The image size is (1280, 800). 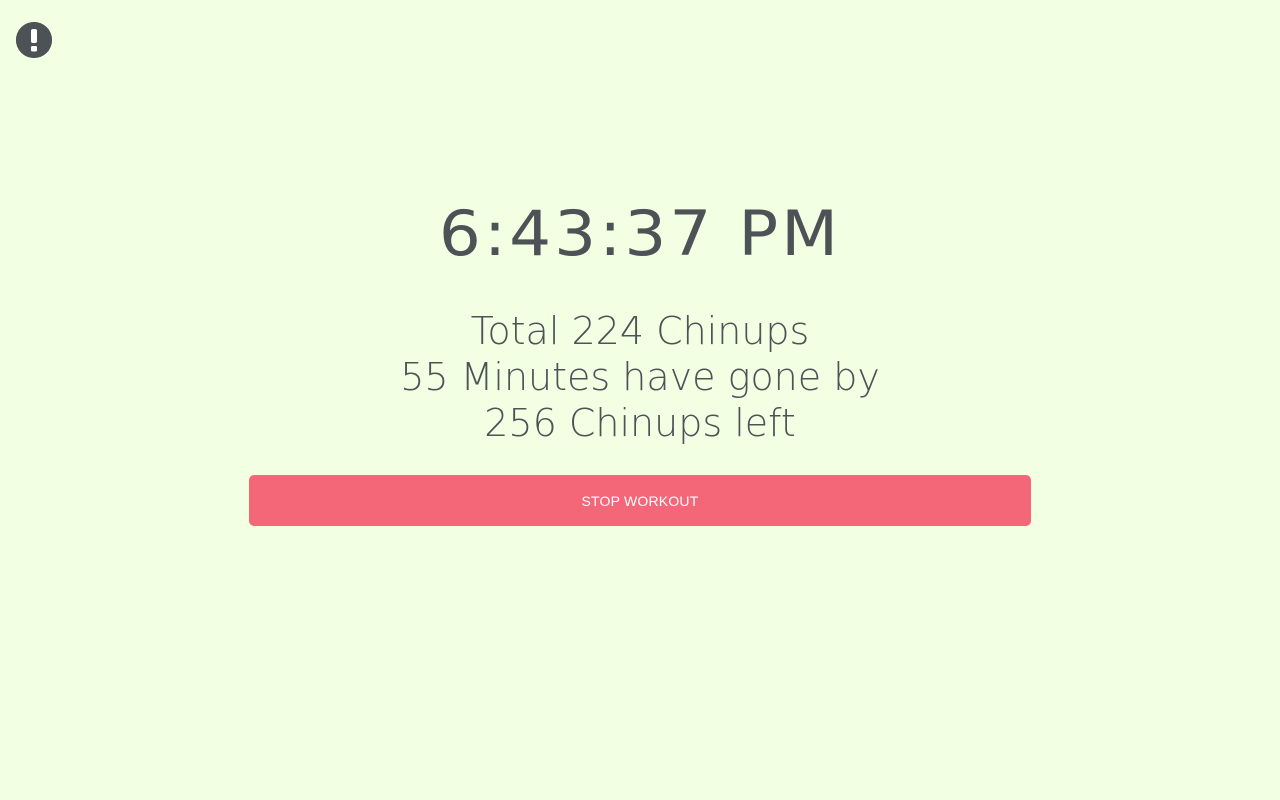 I want to click on total-chinups: Total 224 Chinups, so click(x=640, y=331).